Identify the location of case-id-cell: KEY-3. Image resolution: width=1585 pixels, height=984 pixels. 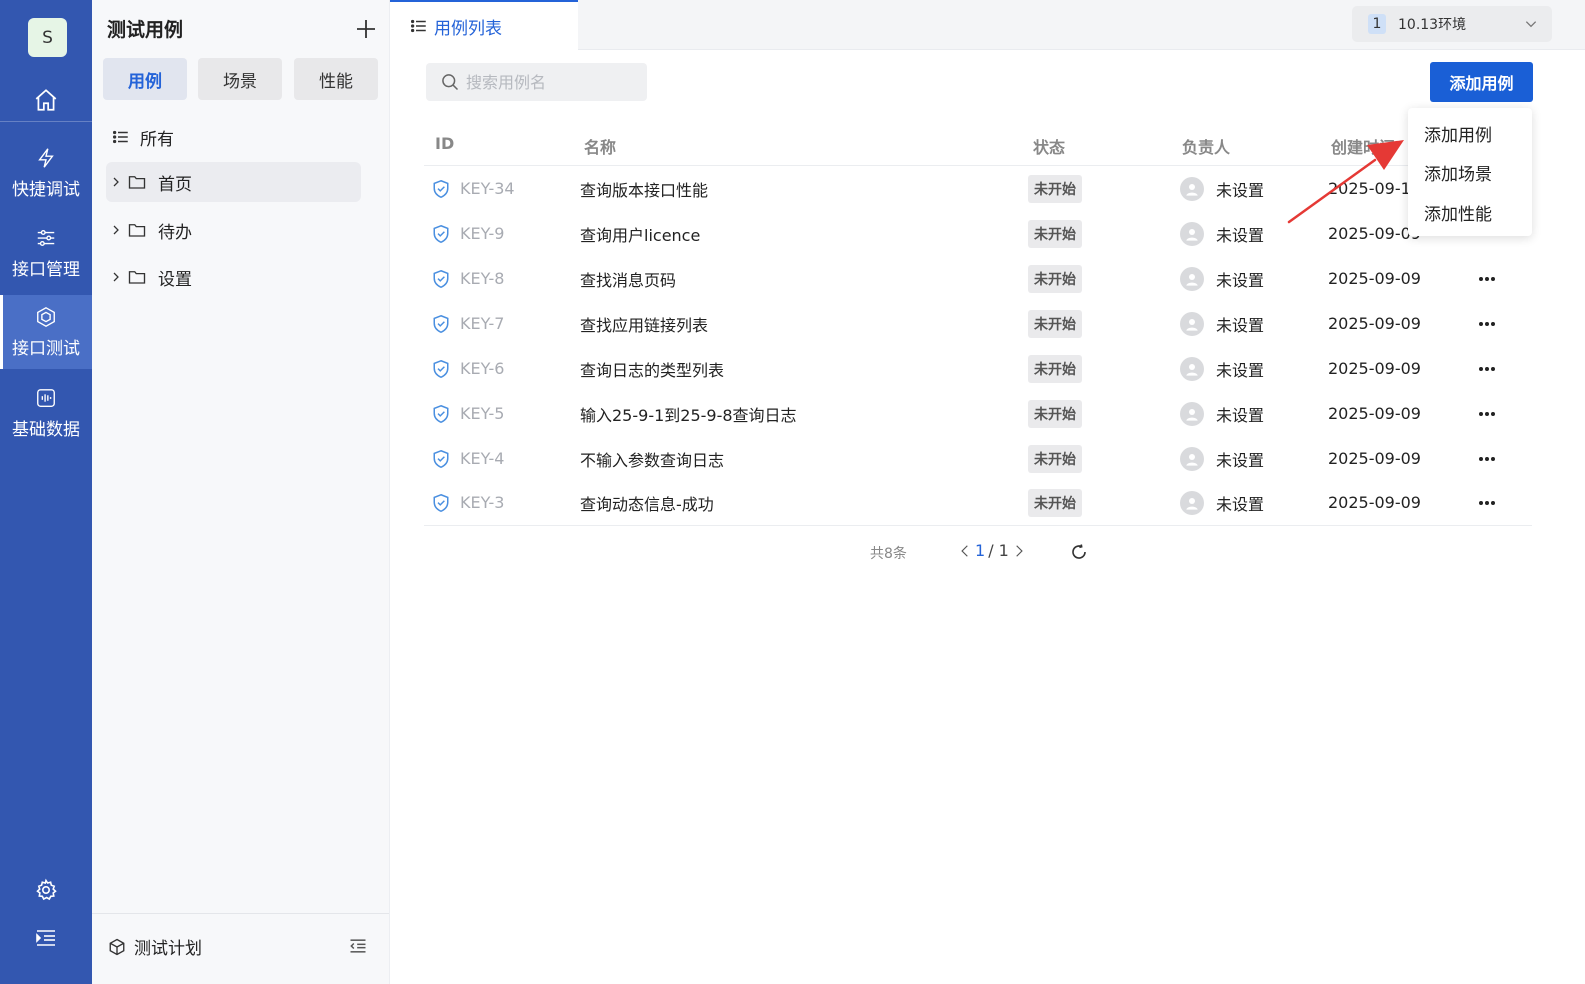
(468, 502).